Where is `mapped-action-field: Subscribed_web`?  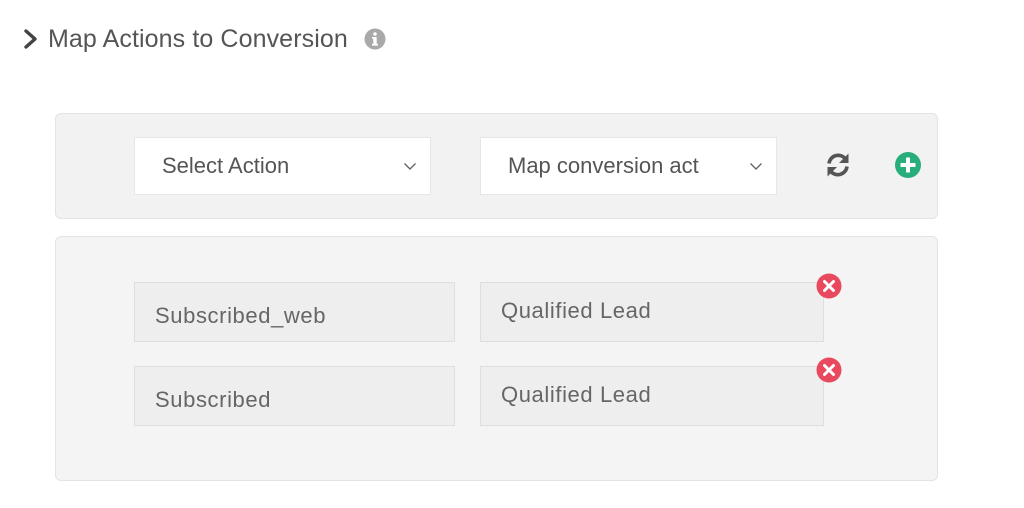
mapped-action-field: Subscribed_web is located at coordinates (294, 312).